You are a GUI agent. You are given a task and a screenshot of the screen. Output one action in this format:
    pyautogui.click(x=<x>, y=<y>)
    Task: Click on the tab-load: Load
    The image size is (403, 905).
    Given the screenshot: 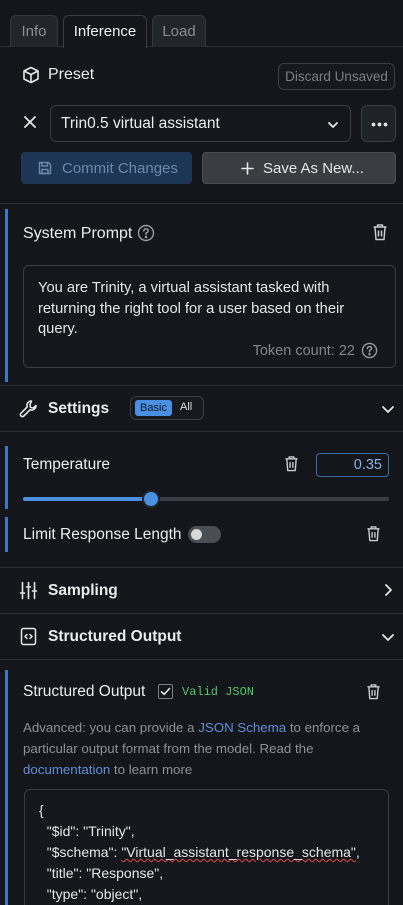 What is the action you would take?
    pyautogui.click(x=179, y=31)
    